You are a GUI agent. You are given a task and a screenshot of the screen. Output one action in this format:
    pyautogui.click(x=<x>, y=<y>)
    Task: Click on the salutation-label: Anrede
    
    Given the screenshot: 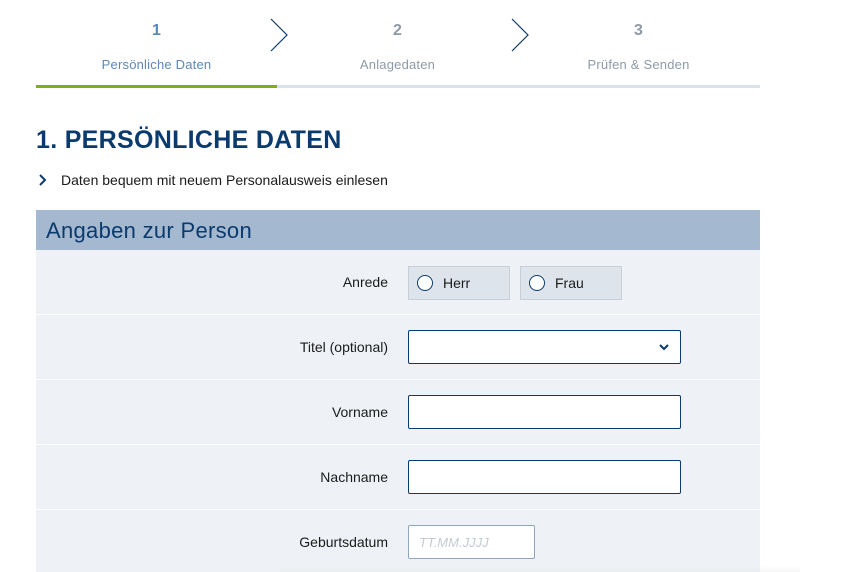 What is the action you would take?
    pyautogui.click(x=365, y=282)
    